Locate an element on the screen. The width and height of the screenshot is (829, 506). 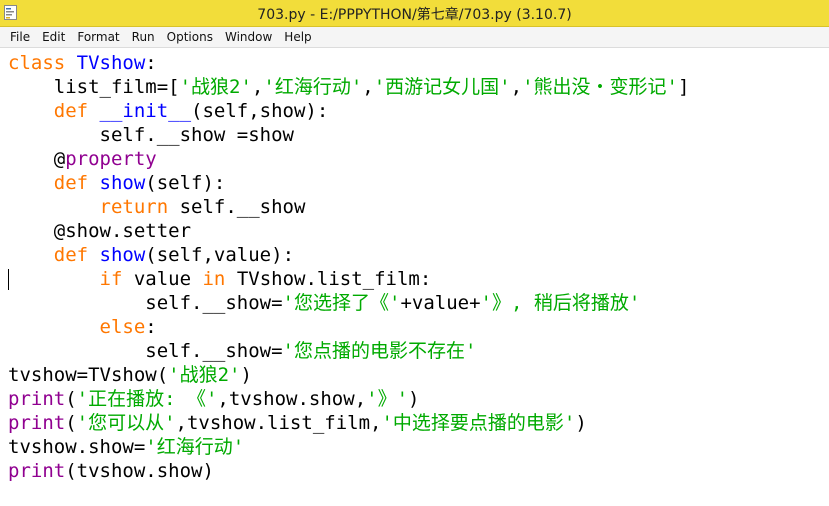
window-title: 703.py - E:/PPPYTHON/第七章/703.py (3.10.7) is located at coordinates (414, 15).